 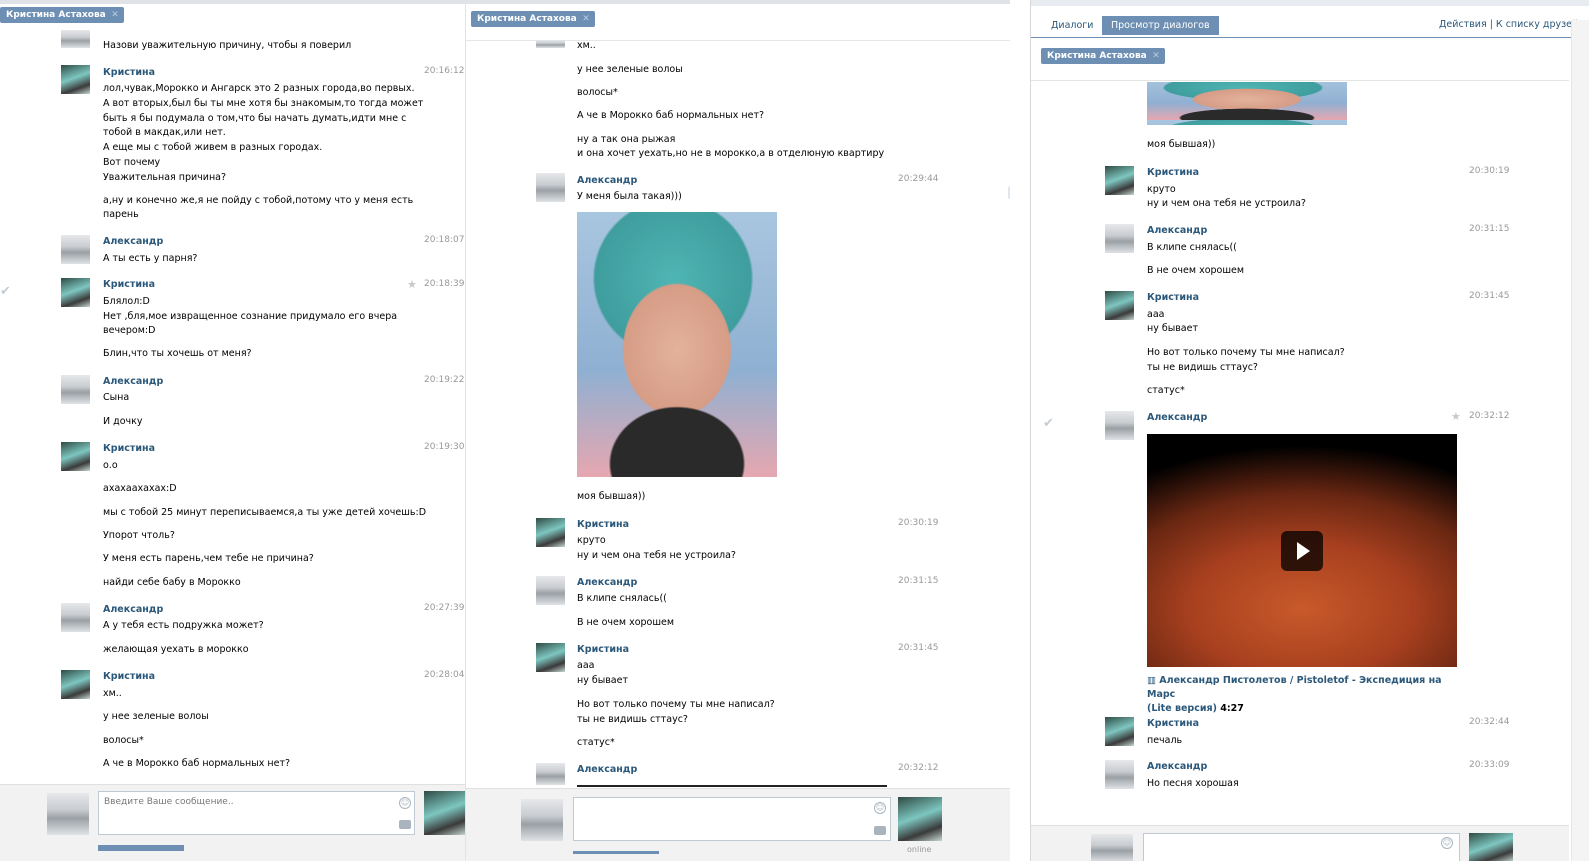 What do you see at coordinates (1072, 25) in the screenshot?
I see `tab-dialogs: Диалоги` at bounding box center [1072, 25].